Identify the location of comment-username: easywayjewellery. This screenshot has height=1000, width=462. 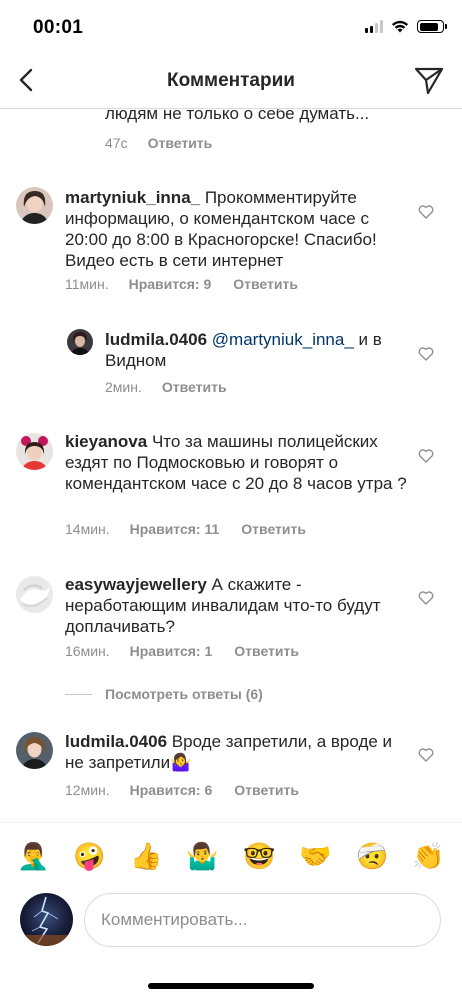
(136, 584).